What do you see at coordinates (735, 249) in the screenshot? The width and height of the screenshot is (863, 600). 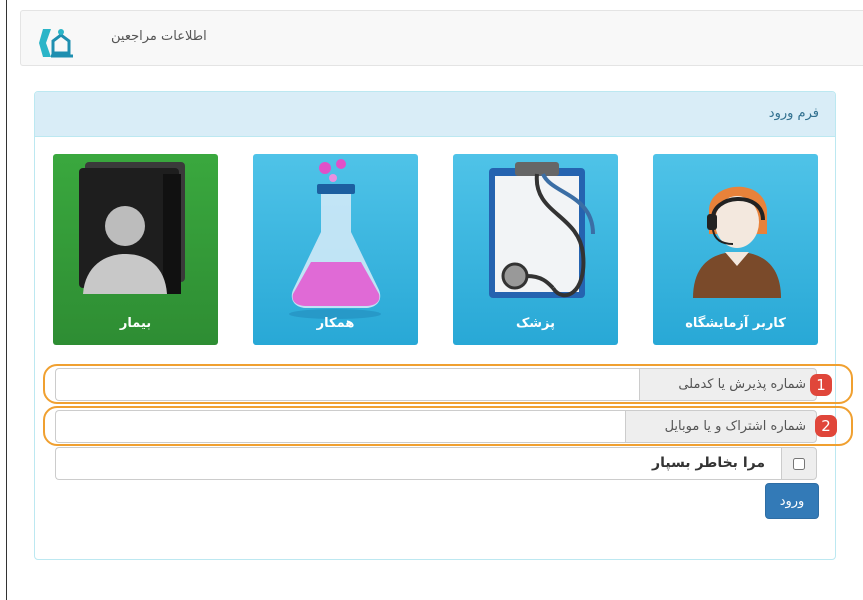 I see `tile-lab-user: کاربر آزمایشگاه` at bounding box center [735, 249].